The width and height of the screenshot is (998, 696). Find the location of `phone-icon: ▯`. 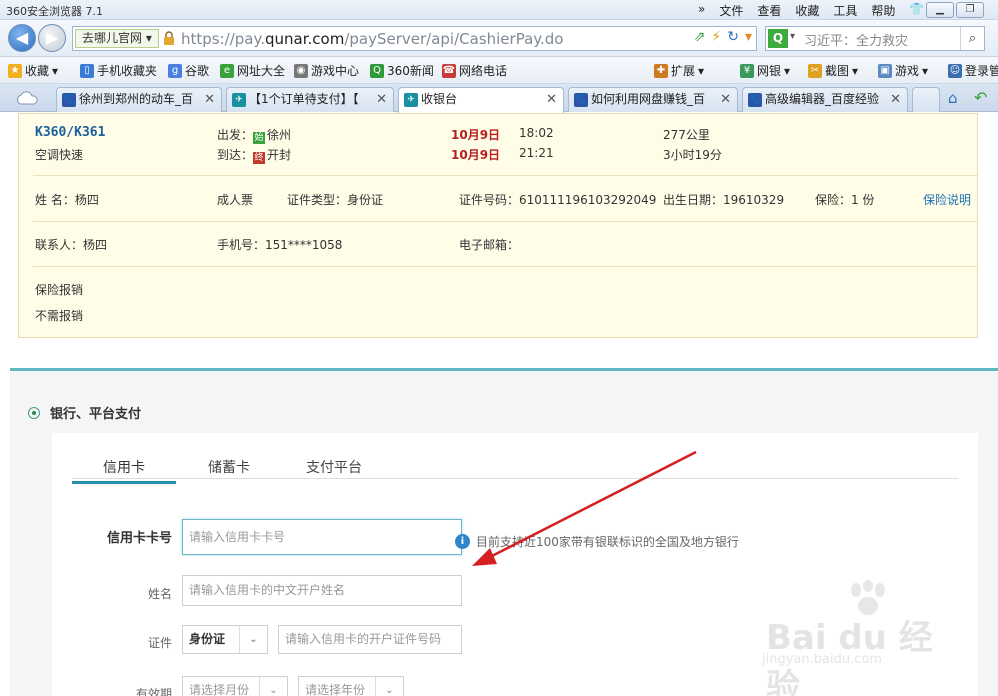

phone-icon: ▯ is located at coordinates (87, 70).